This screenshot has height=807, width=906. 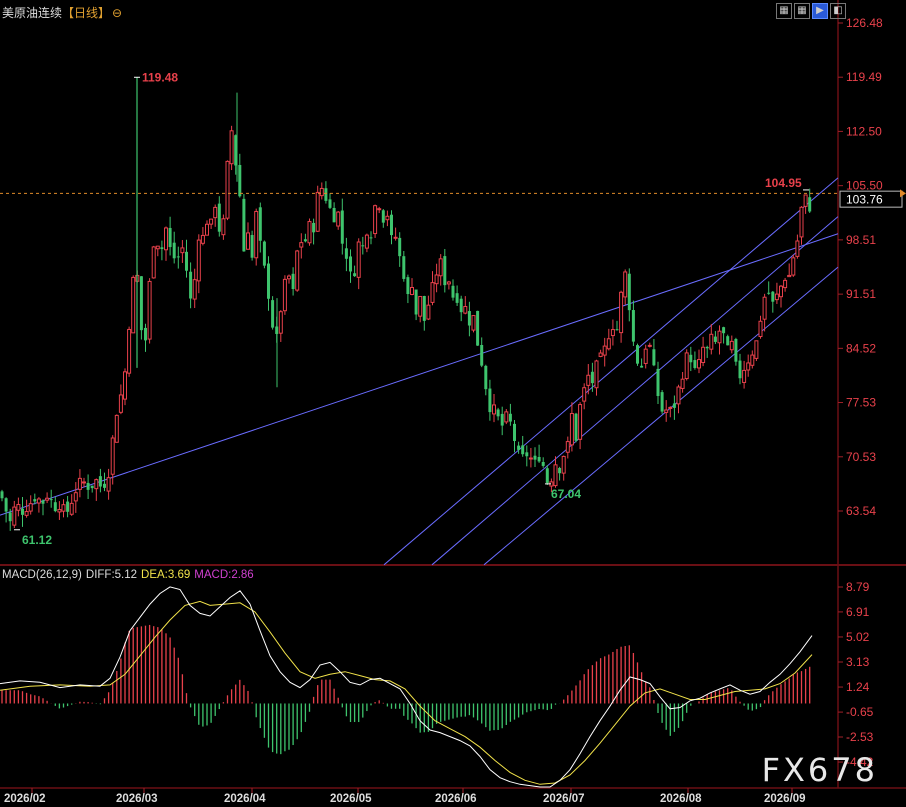 I want to click on macd-axis: 8.796.915.023.131.24-0.65-2.53-4.42, so click(x=856, y=674).